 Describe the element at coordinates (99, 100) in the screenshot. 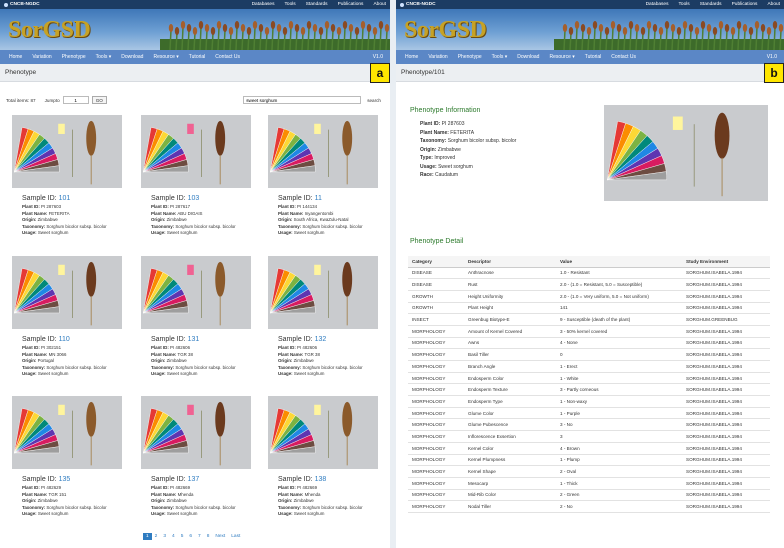

I see `go-button: GO` at that location.